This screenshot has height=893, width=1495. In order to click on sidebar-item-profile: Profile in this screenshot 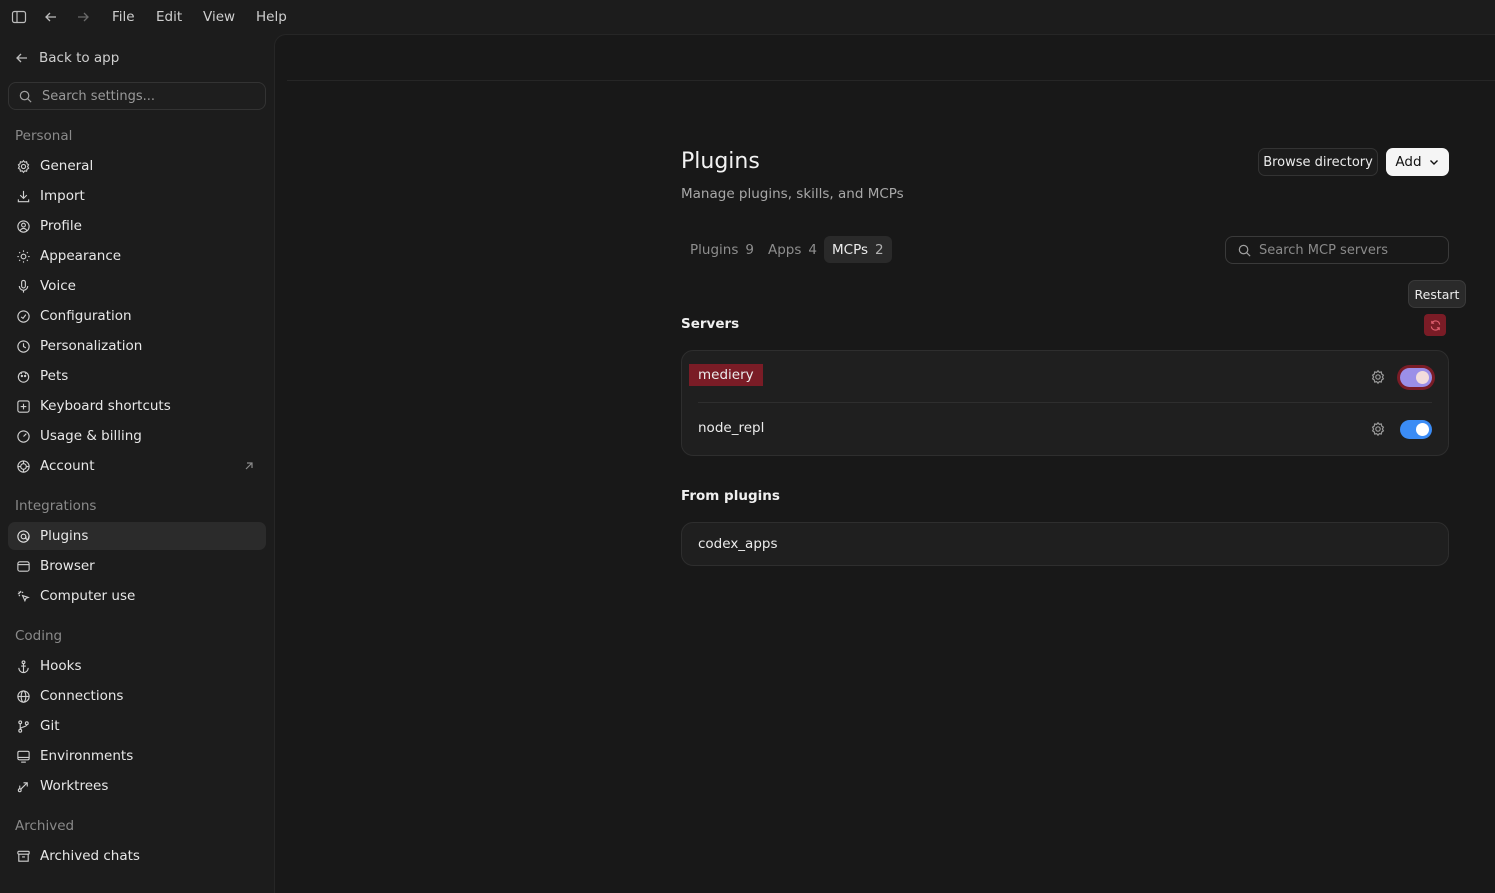, I will do `click(137, 226)`.